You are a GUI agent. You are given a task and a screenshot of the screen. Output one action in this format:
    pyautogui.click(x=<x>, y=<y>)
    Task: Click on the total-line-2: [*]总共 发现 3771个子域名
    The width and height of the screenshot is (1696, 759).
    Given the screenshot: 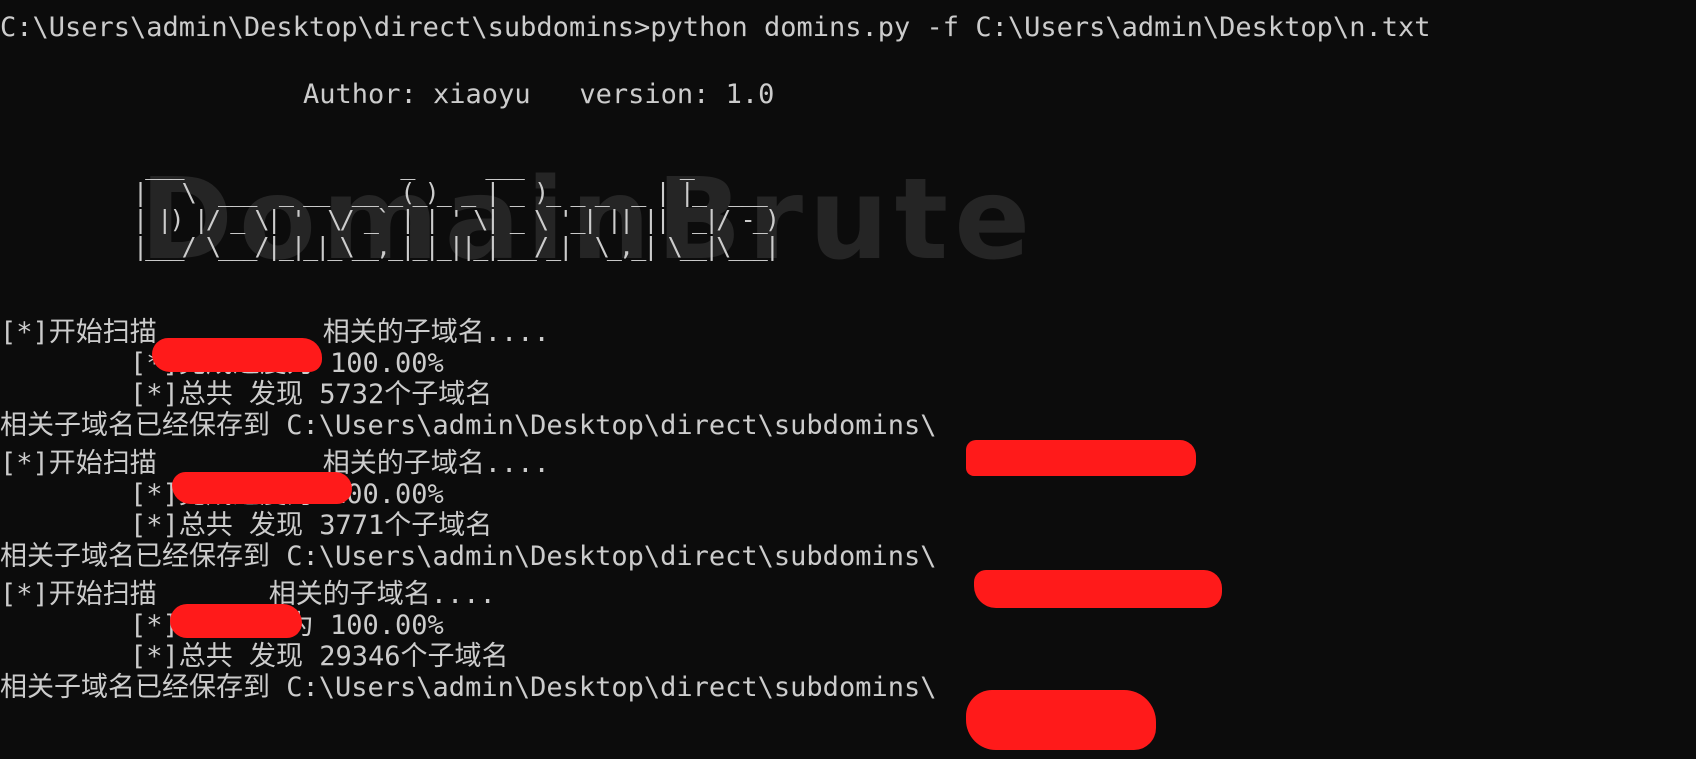 What is the action you would take?
    pyautogui.click(x=311, y=525)
    